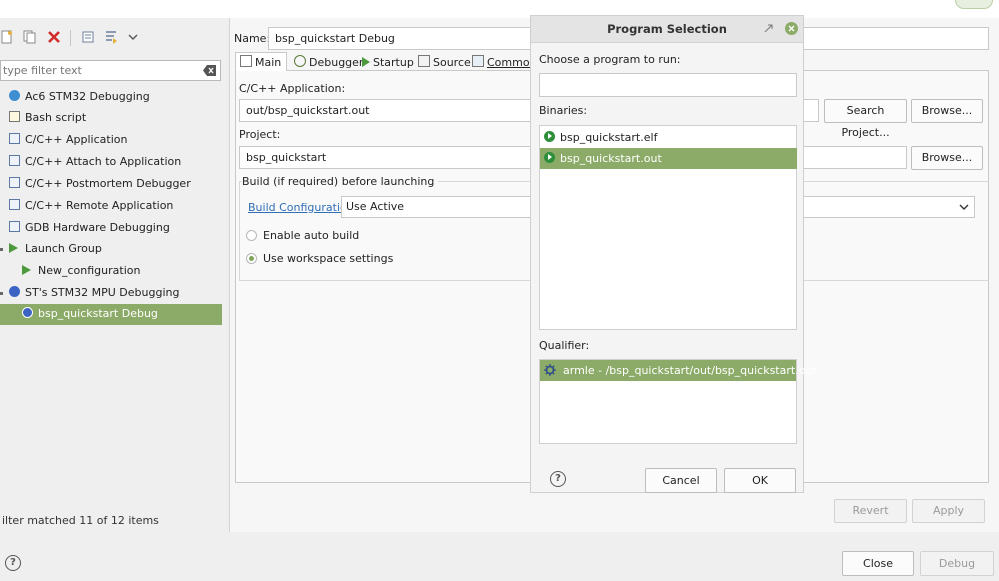 The image size is (999, 581). I want to click on ac6-debug-icon, so click(14, 95).